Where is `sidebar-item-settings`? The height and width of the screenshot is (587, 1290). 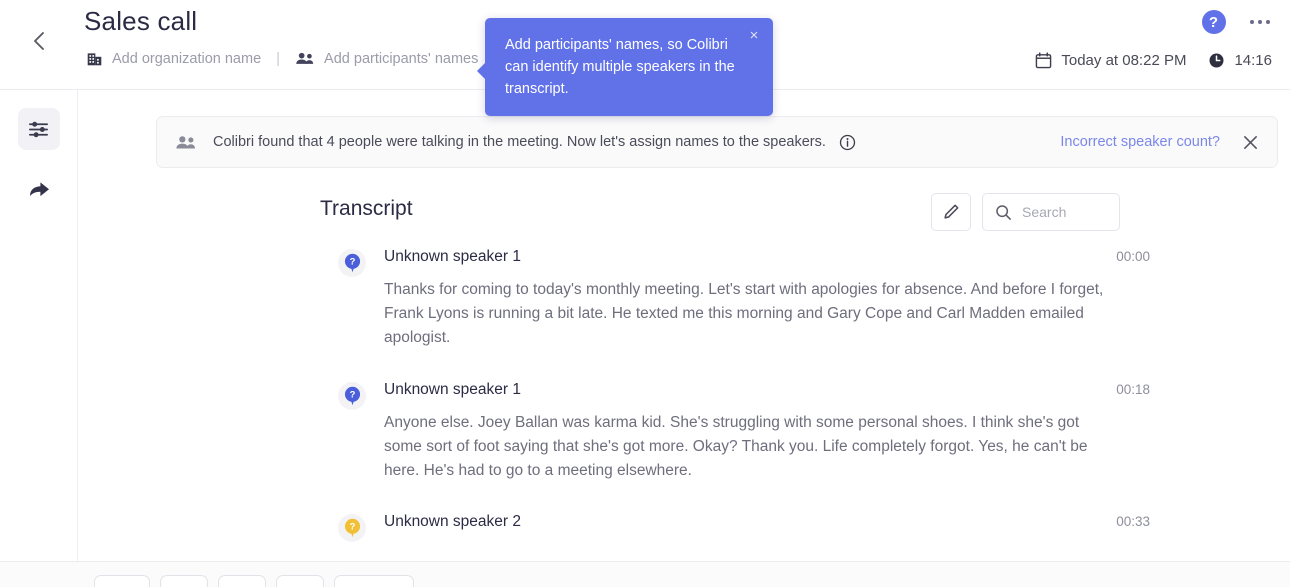
sidebar-item-settings is located at coordinates (38, 129).